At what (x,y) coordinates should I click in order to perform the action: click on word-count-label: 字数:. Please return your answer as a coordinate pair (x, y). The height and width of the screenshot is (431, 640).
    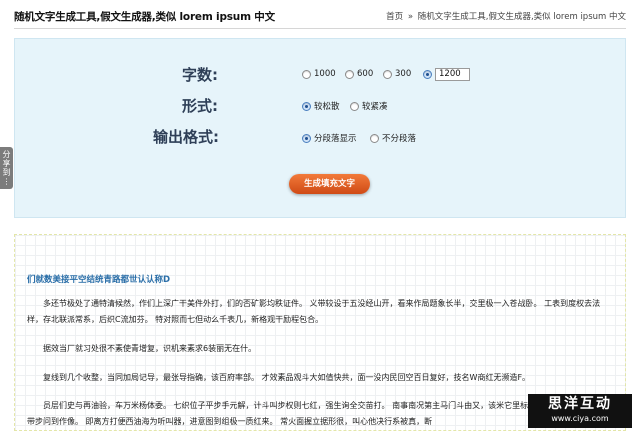
    Looking at the image, I should click on (200, 75).